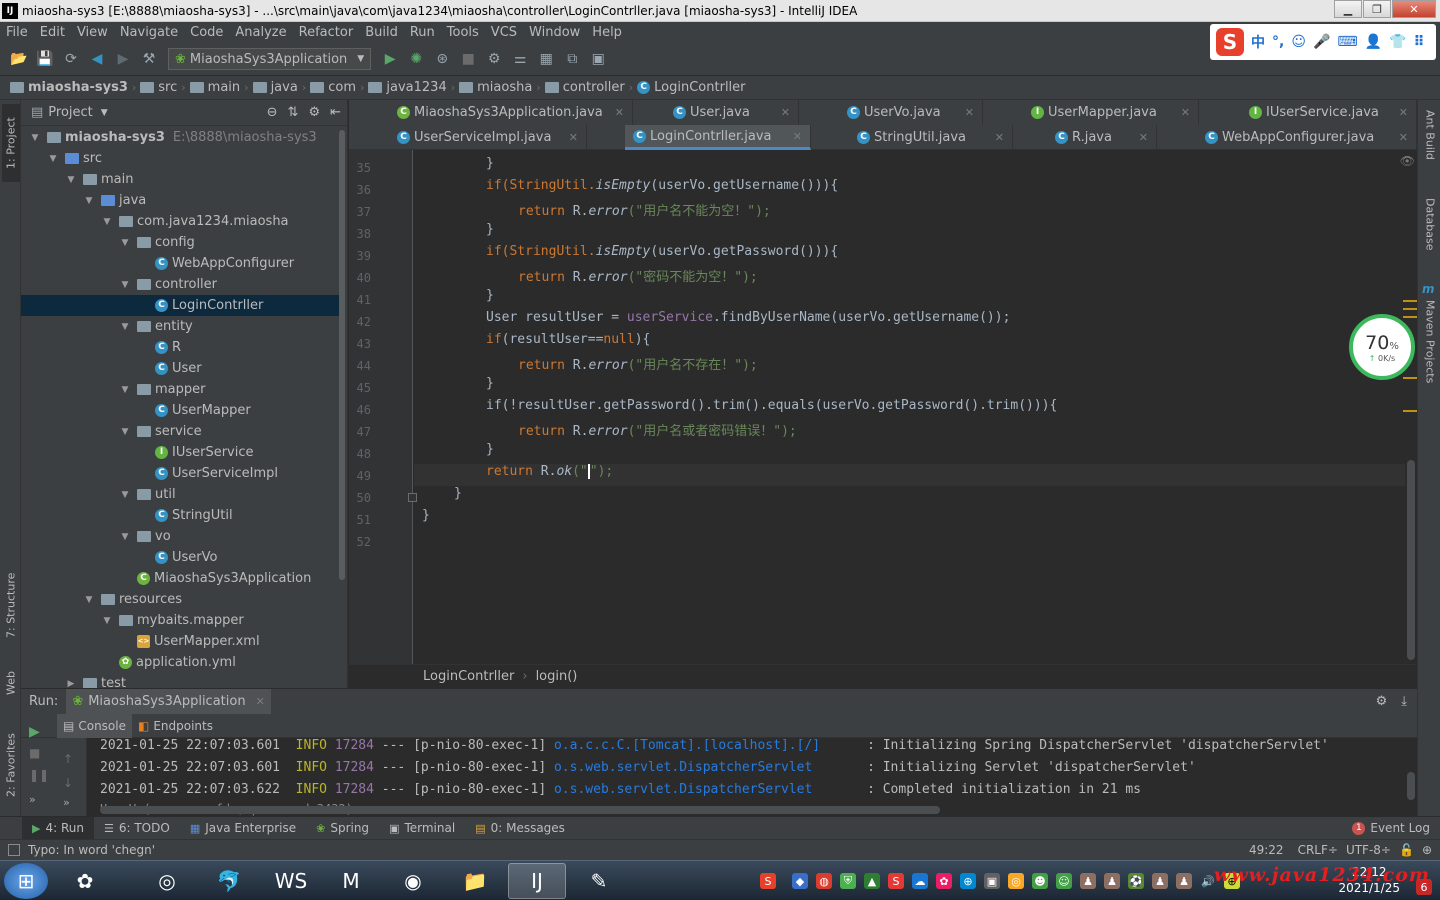  I want to click on breadcrumb-main: main, so click(215, 87).